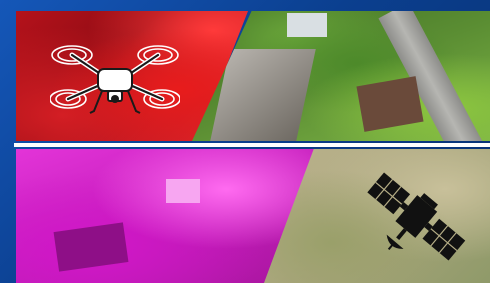 The width and height of the screenshot is (490, 283). Describe the element at coordinates (416, 216) in the screenshot. I see `satellite-icon` at that location.